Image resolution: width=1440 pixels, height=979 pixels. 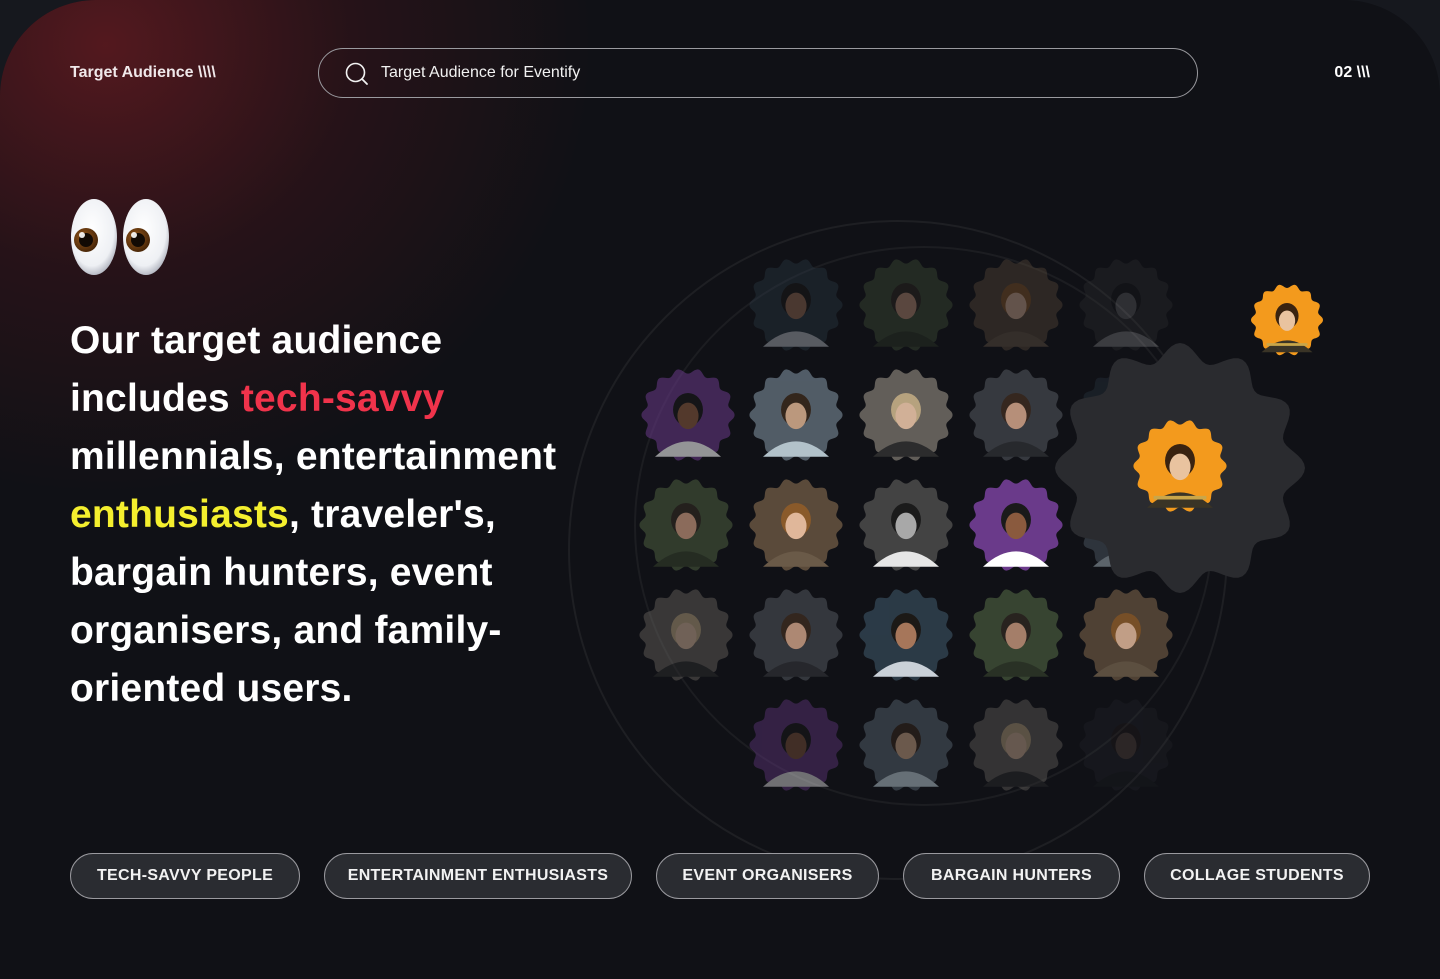 What do you see at coordinates (761, 73) in the screenshot?
I see `search-input` at bounding box center [761, 73].